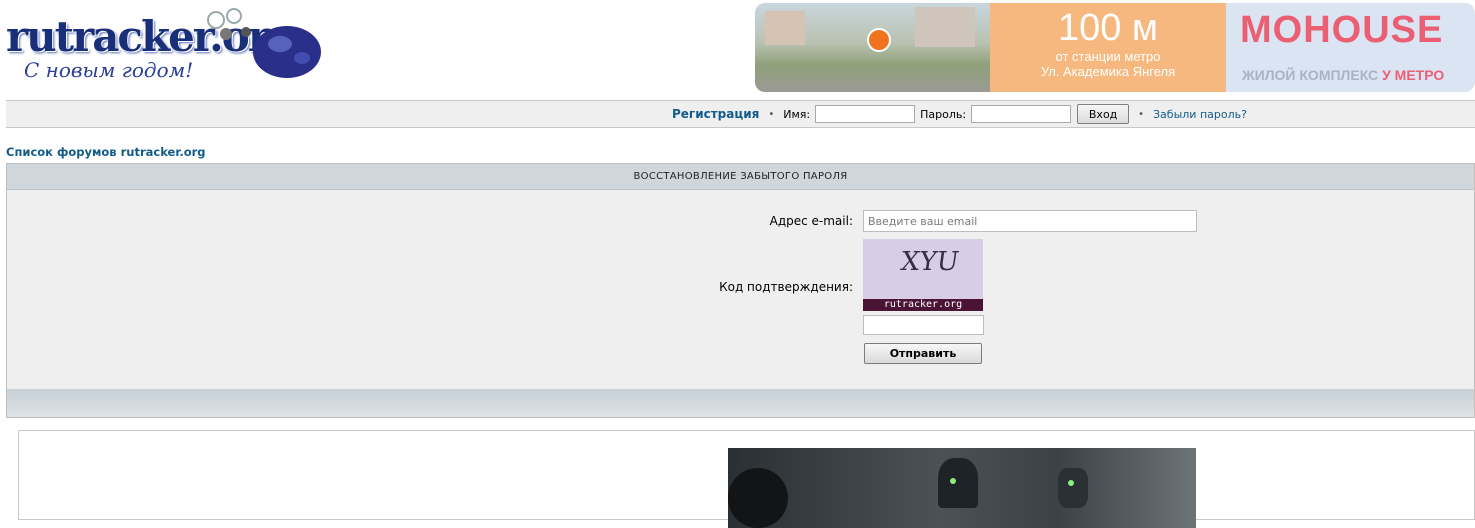 The height and width of the screenshot is (528, 1475). Describe the element at coordinates (865, 114) in the screenshot. I see `username-input` at that location.